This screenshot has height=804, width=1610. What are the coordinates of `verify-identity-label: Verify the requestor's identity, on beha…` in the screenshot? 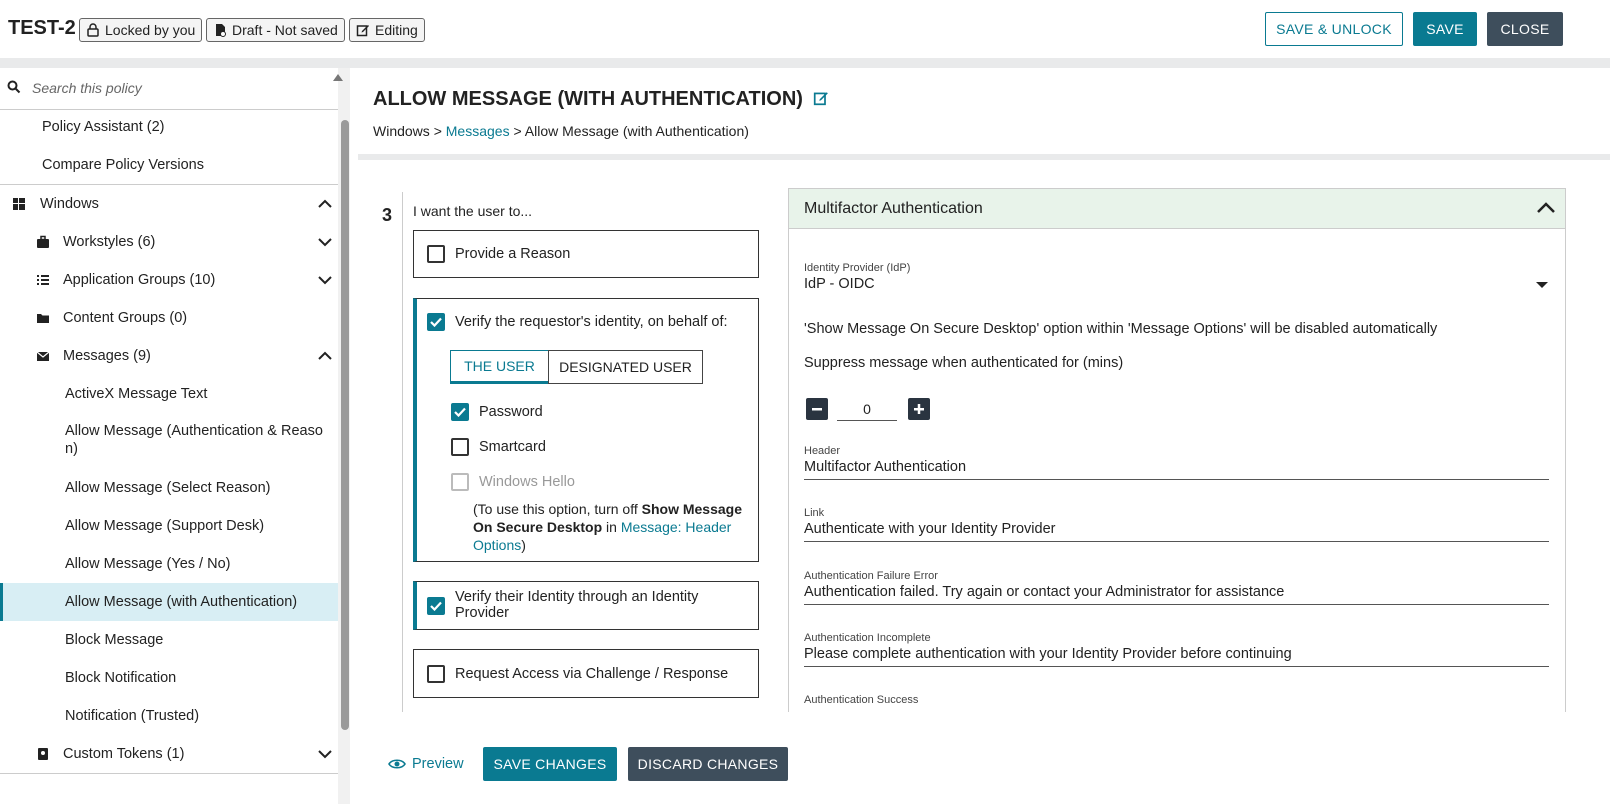 It's located at (591, 322).